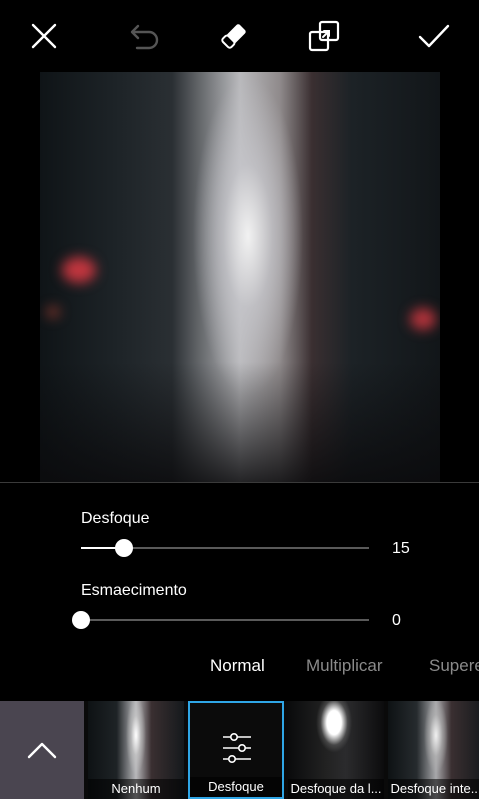 Image resolution: width=479 pixels, height=799 pixels. Describe the element at coordinates (434, 36) in the screenshot. I see `checkmark-icon` at that location.